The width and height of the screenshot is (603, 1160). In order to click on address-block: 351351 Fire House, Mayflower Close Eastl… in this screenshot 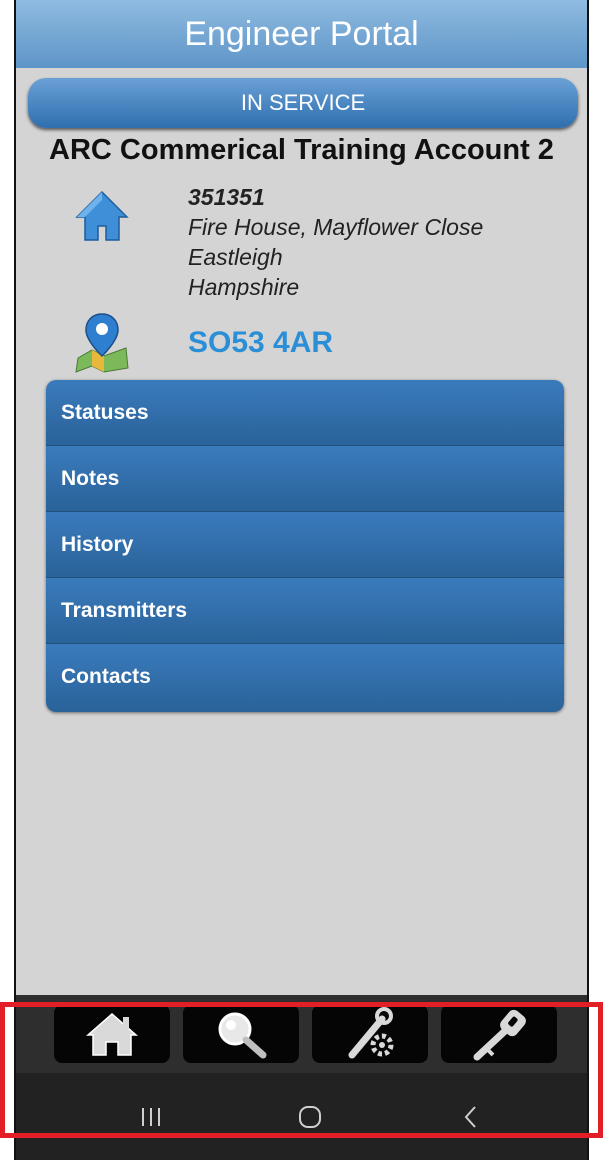, I will do `click(335, 242)`.